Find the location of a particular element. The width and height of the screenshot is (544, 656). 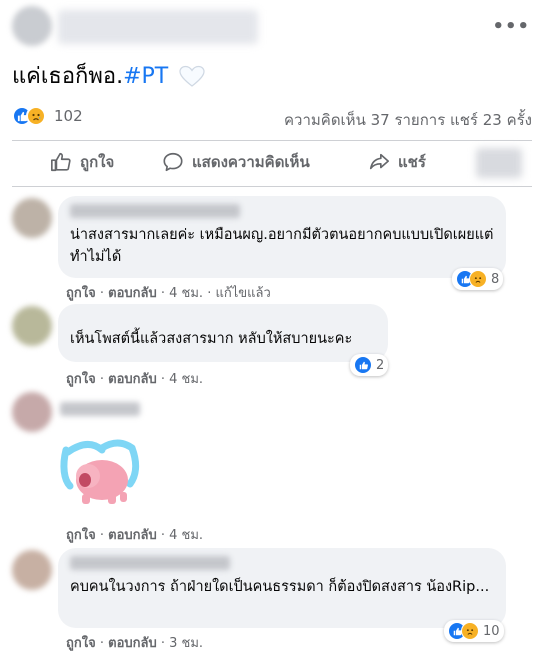

like-button: ถูกใจ is located at coordinates (82, 162).